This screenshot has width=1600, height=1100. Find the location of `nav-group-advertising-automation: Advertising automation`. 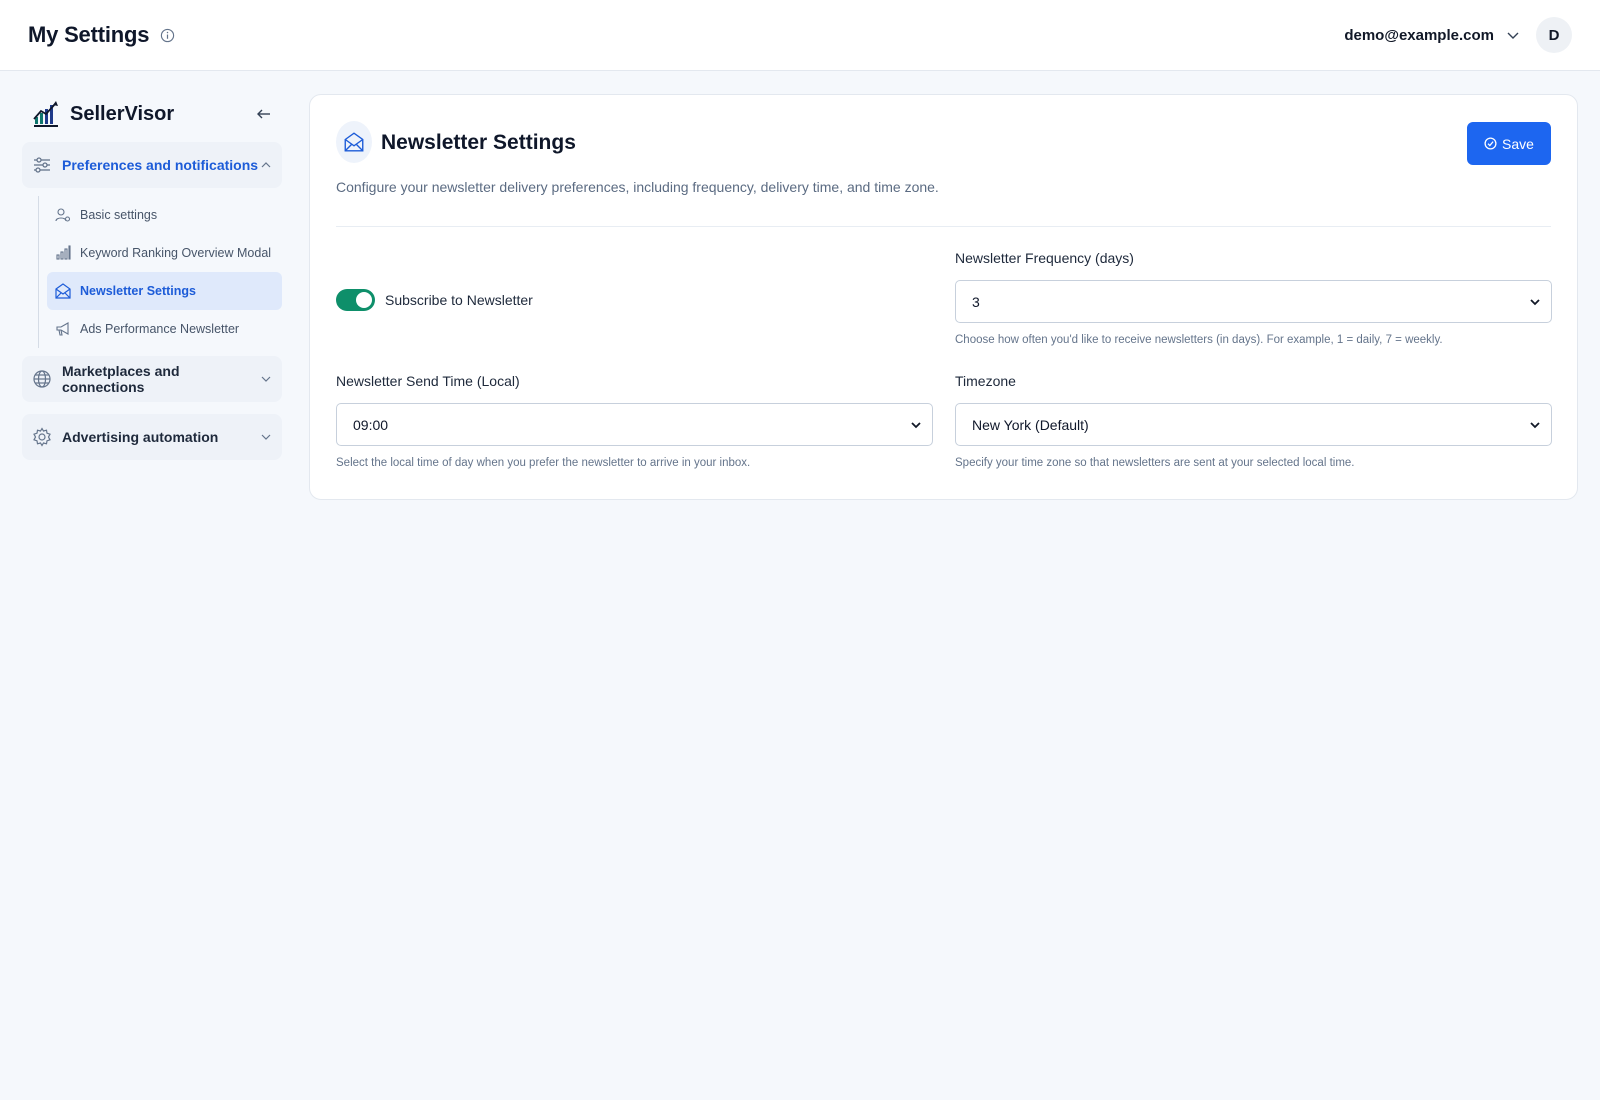

nav-group-advertising-automation: Advertising automation is located at coordinates (152, 437).